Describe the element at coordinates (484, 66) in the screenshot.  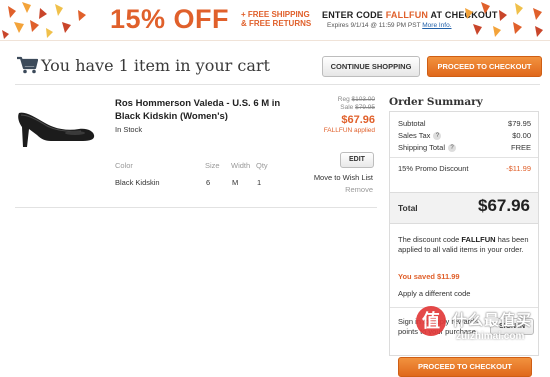
I see `proceed-to-checkout-button: PROCEED TO CHECKOUT` at that location.